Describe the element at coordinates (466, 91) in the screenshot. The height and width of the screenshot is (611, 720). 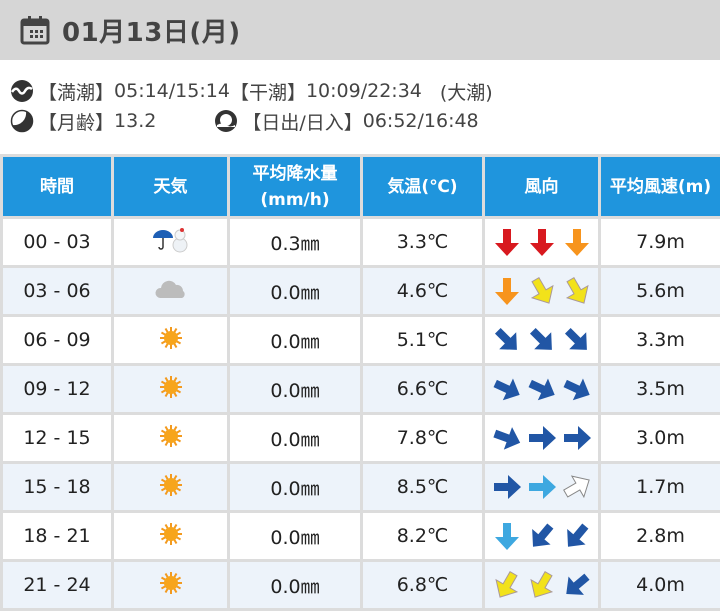
I see `tide-type: (大潮)` at that location.